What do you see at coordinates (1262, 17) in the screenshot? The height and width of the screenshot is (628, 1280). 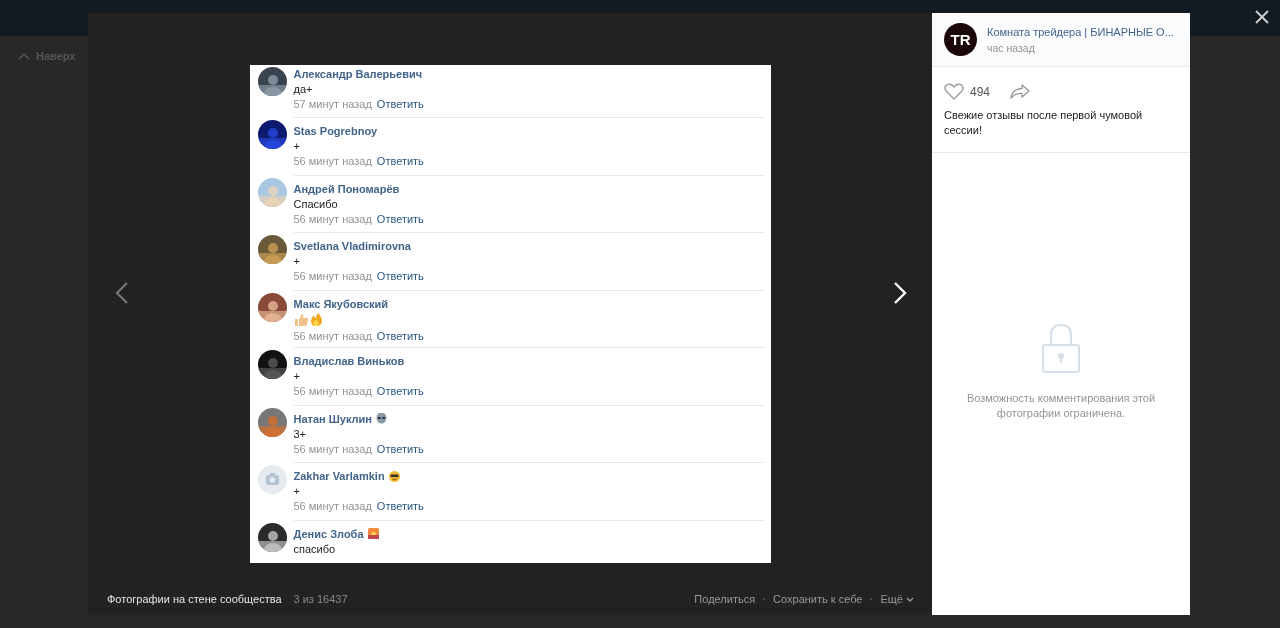 I see `close-icon` at bounding box center [1262, 17].